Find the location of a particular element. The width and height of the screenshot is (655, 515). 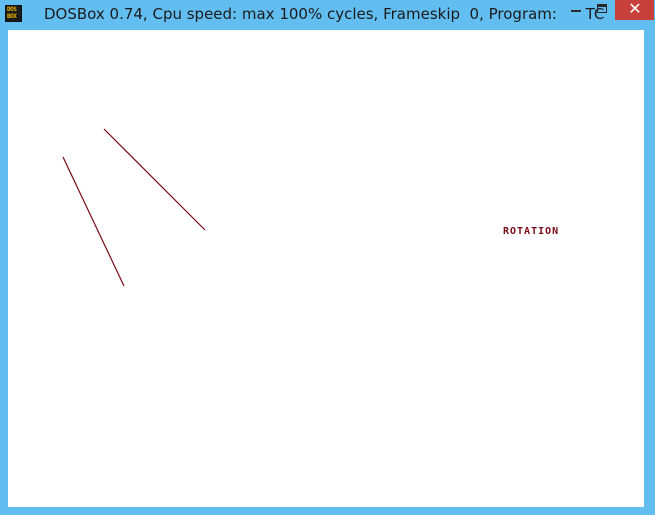

close-button: ✕ is located at coordinates (634, 10).